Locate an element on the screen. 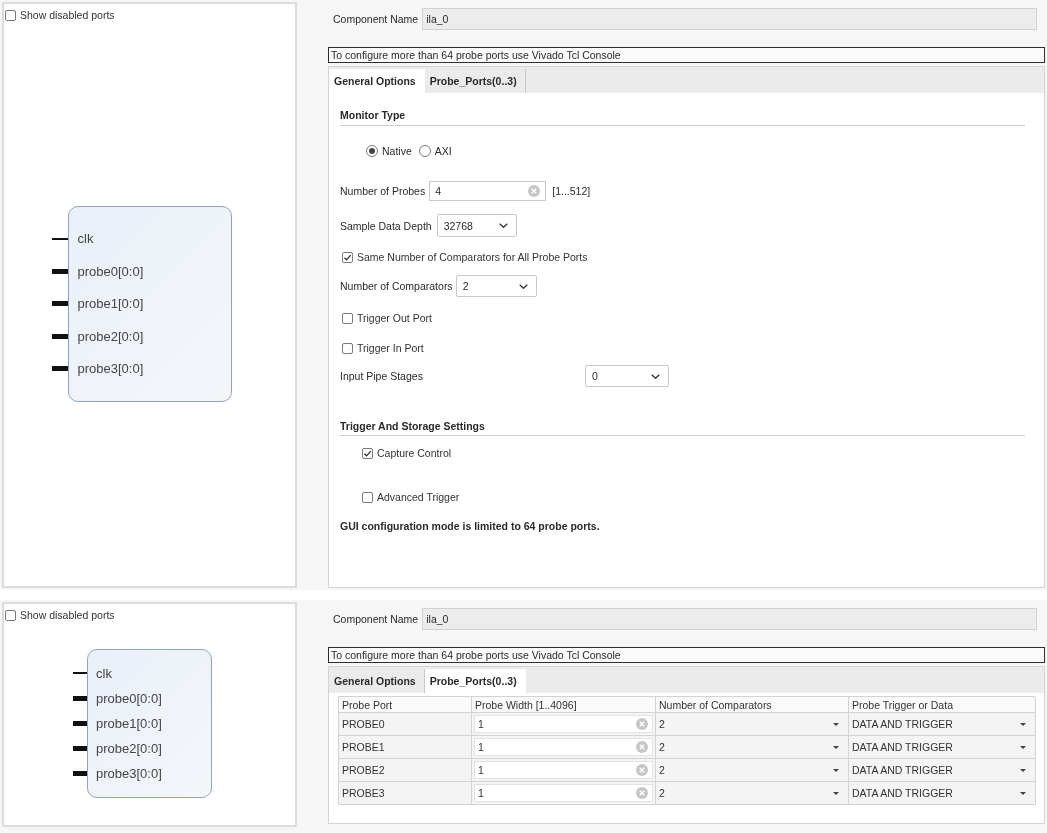 The width and height of the screenshot is (1047, 833). checkbox-label: Capture Control is located at coordinates (414, 453).